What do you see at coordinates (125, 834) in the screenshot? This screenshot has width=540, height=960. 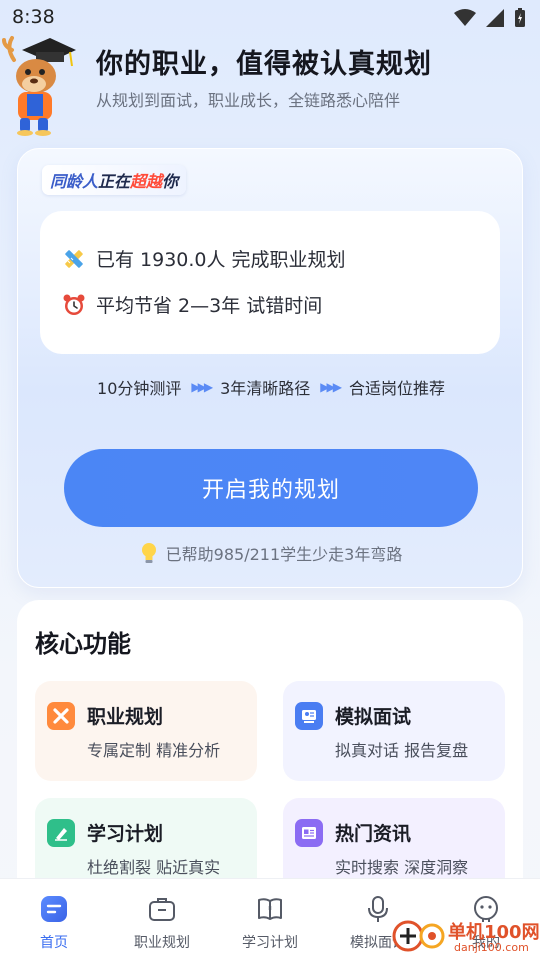 I see `feature-title: 学习计划` at bounding box center [125, 834].